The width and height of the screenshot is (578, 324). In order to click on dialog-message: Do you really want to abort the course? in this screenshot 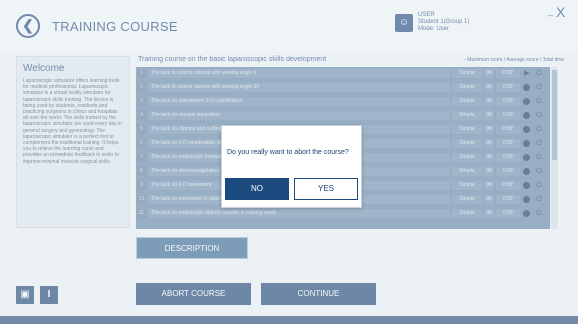, I will do `click(288, 152)`.